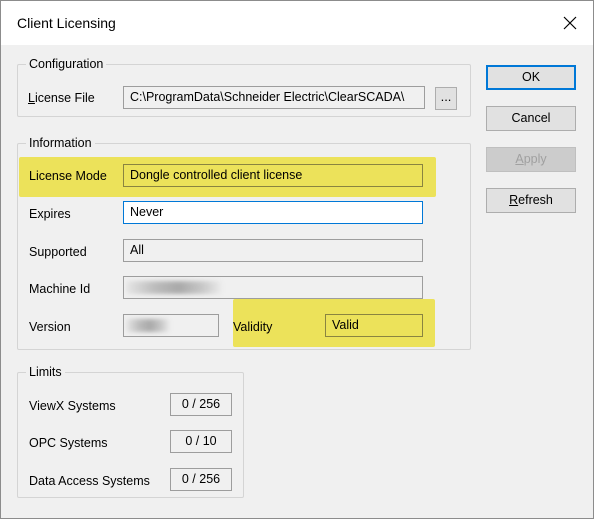 Image resolution: width=594 pixels, height=519 pixels. What do you see at coordinates (89, 481) in the screenshot?
I see `data-access-systems-label: Data Access Systems` at bounding box center [89, 481].